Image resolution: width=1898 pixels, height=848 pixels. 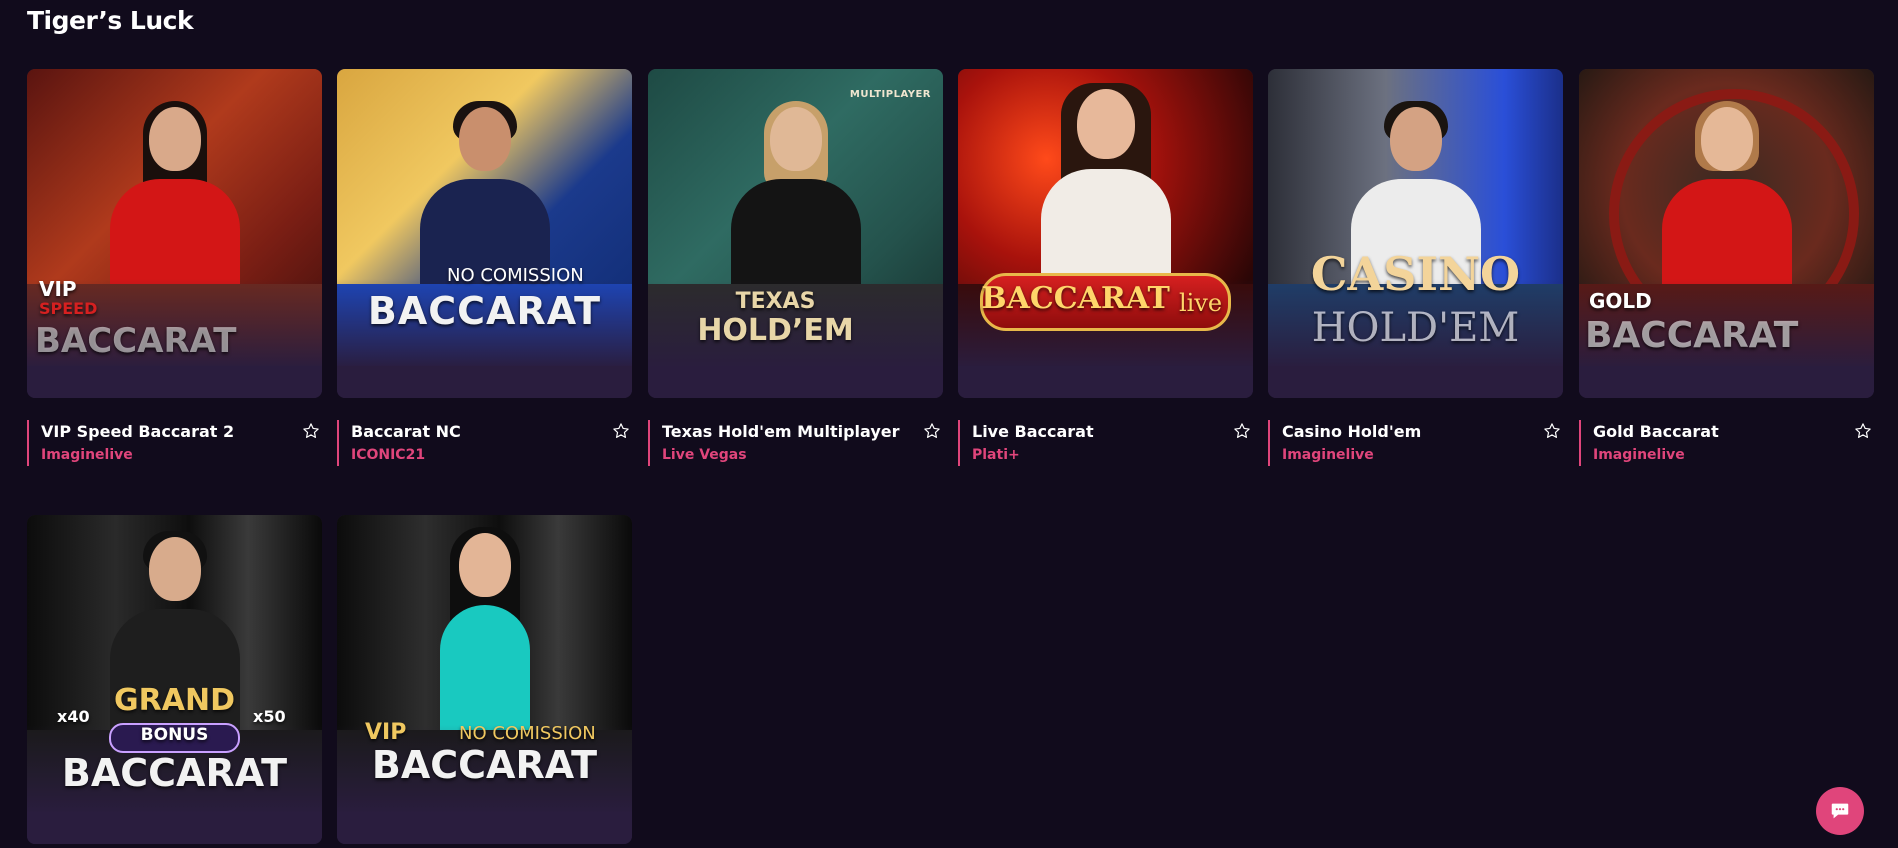 What do you see at coordinates (1105, 443) in the screenshot?
I see `game-meta: Live Baccarat Plati+` at bounding box center [1105, 443].